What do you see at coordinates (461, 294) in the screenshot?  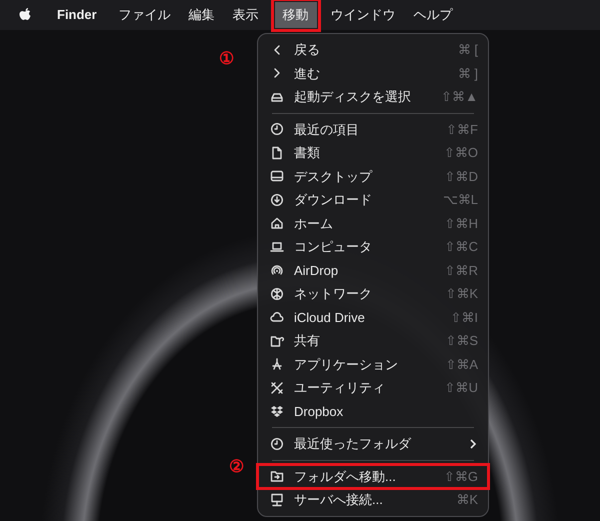 I see `keyboard-shortcut: ⇧⌘K` at bounding box center [461, 294].